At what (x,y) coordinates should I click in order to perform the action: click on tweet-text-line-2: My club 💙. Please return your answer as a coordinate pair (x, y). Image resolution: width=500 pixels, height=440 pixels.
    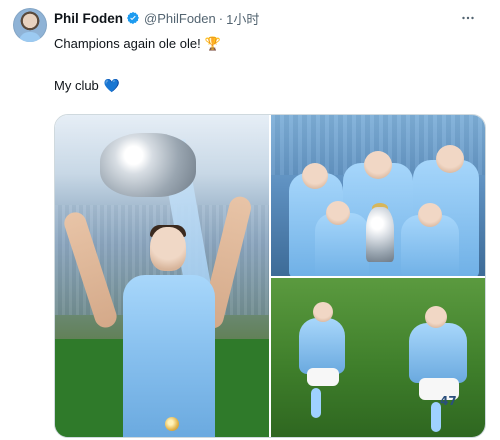
    Looking at the image, I should click on (264, 85).